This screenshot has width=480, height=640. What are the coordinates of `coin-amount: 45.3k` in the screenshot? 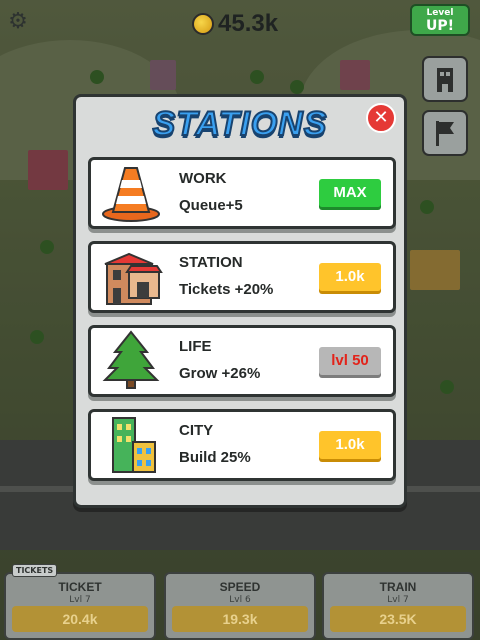 It's located at (248, 23).